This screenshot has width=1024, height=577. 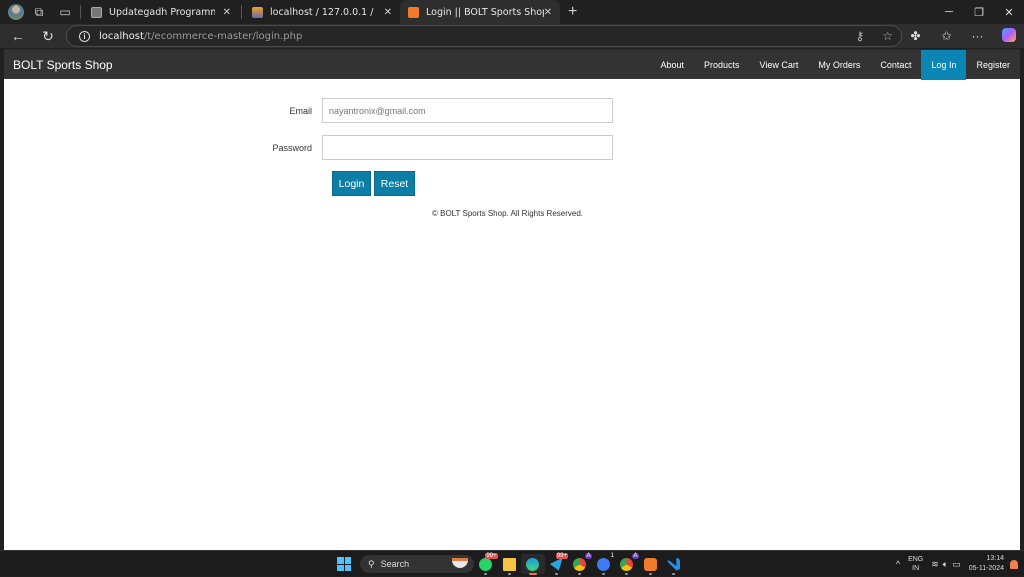 I want to click on new-tab-button: +, so click(x=572, y=12).